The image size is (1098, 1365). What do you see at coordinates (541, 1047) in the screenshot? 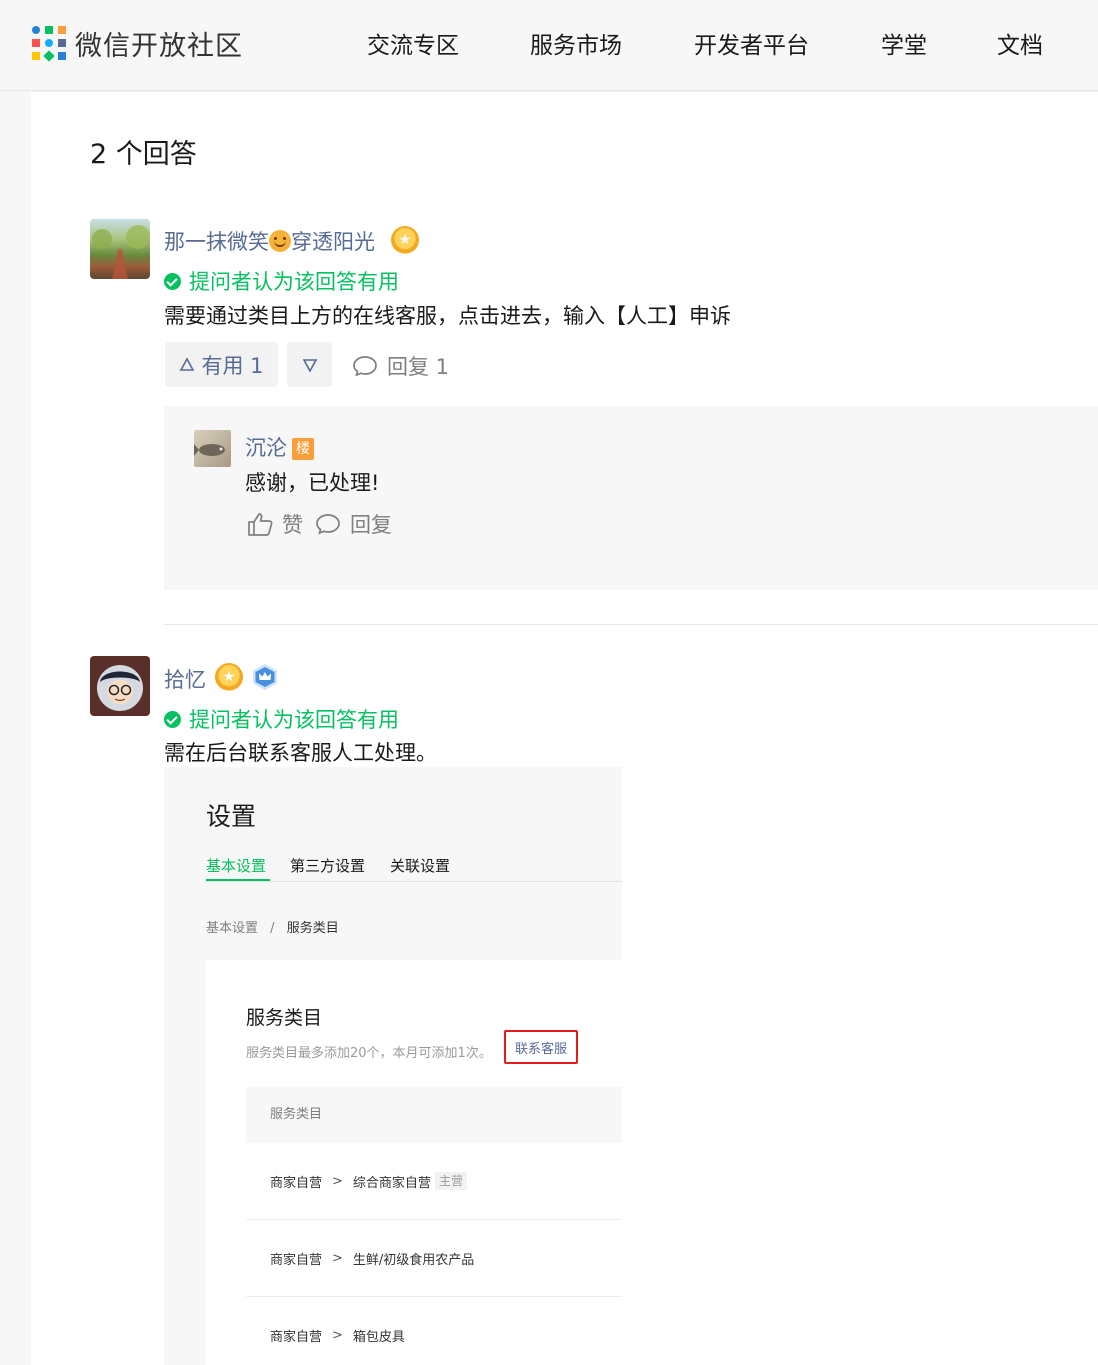
I see `screenshot-contact-link-highlighted: 联系客服` at bounding box center [541, 1047].